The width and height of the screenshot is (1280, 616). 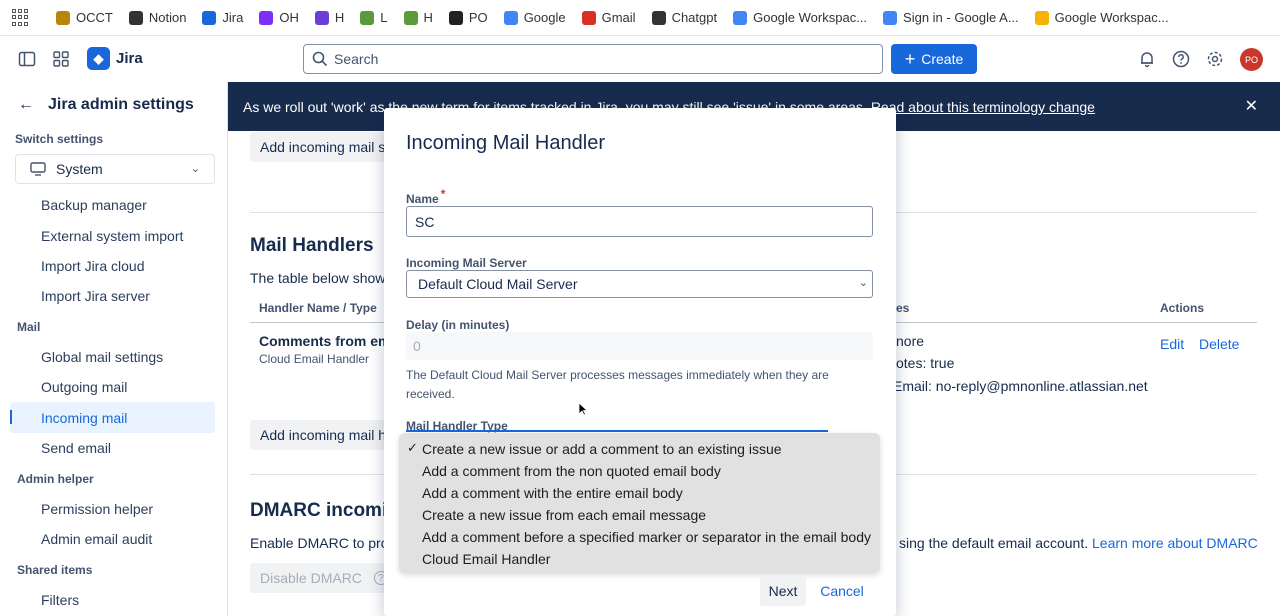 What do you see at coordinates (552, 493) in the screenshot?
I see `dropdown-option-label: Add a comment with the entire email body` at bounding box center [552, 493].